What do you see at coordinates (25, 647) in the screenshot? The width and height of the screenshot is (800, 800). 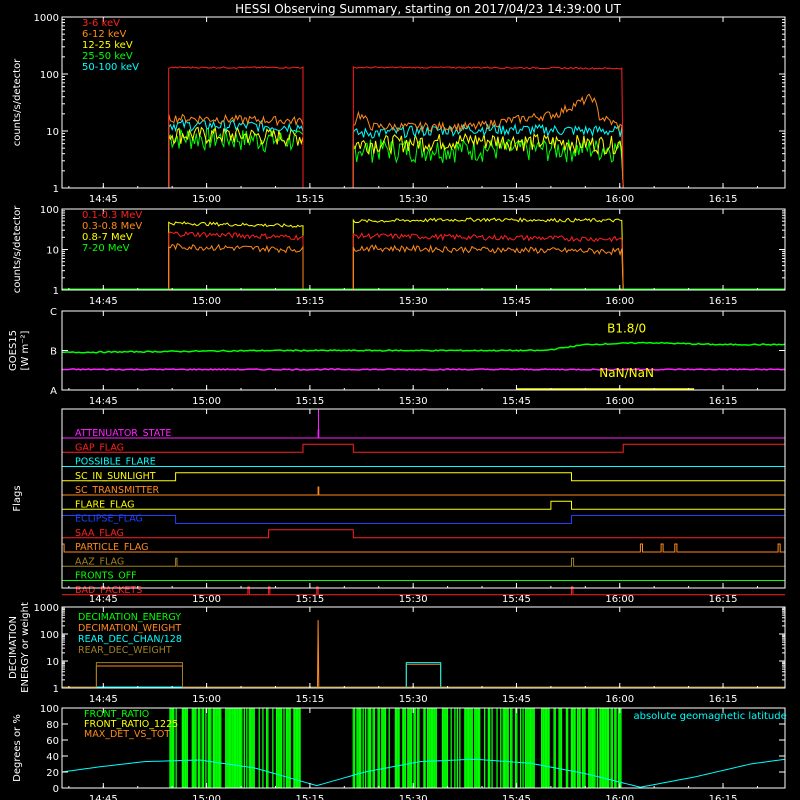 I see `y-axis-label-2: ENERGY or weight` at bounding box center [25, 647].